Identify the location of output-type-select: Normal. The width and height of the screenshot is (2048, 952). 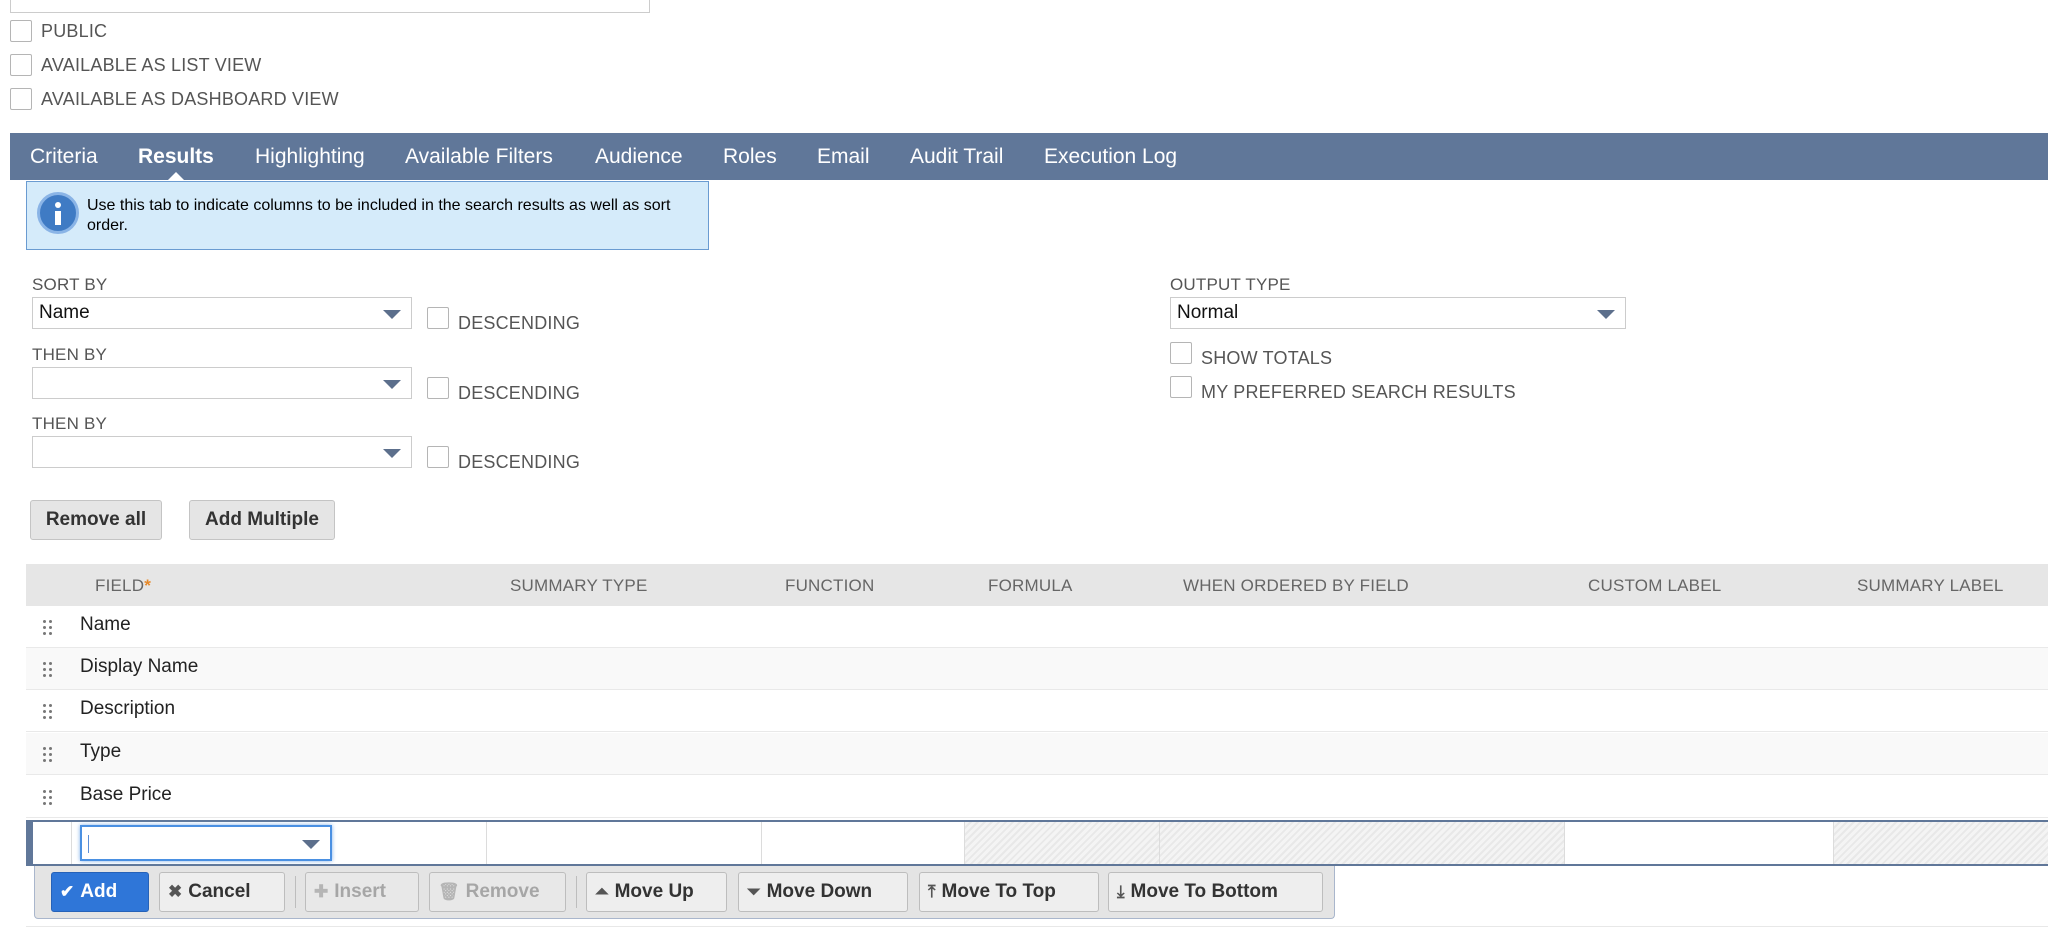
(1398, 313).